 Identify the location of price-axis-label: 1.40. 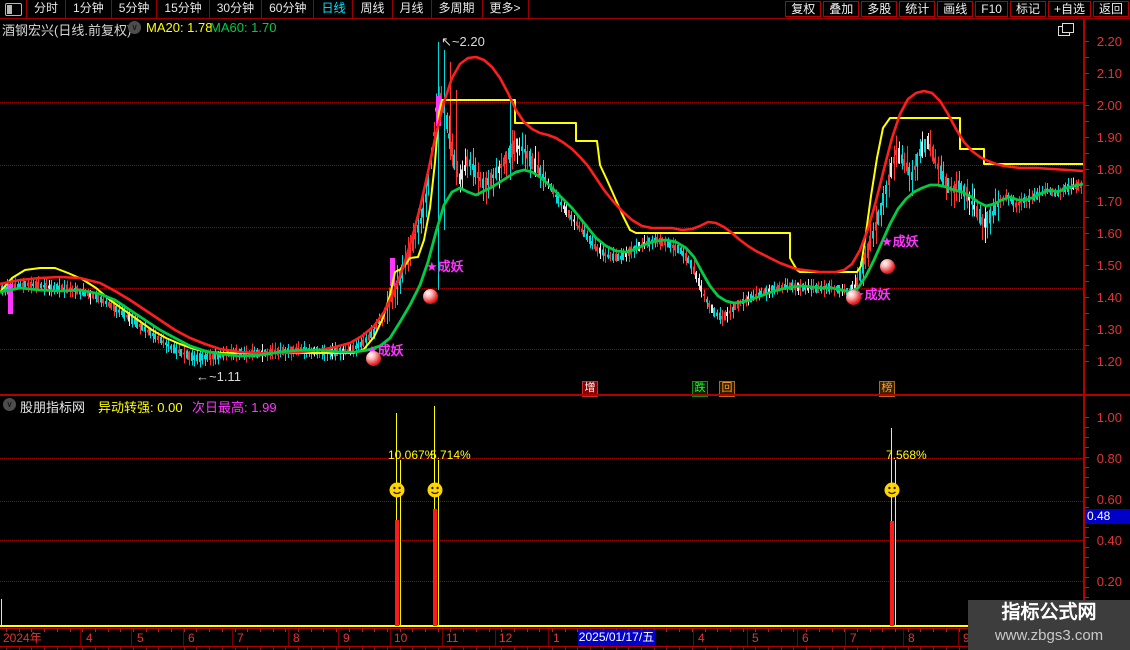
(1109, 297).